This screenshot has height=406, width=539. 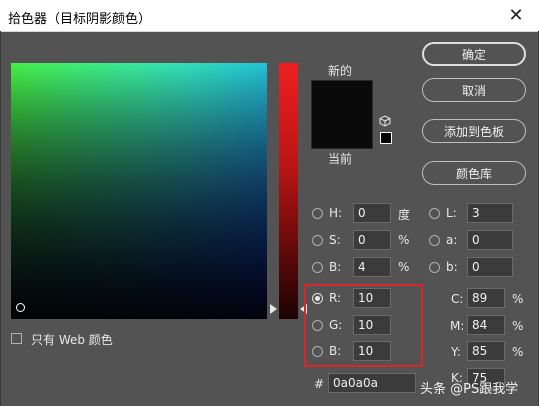 What do you see at coordinates (340, 159) in the screenshot?
I see `current-color-label: 当前` at bounding box center [340, 159].